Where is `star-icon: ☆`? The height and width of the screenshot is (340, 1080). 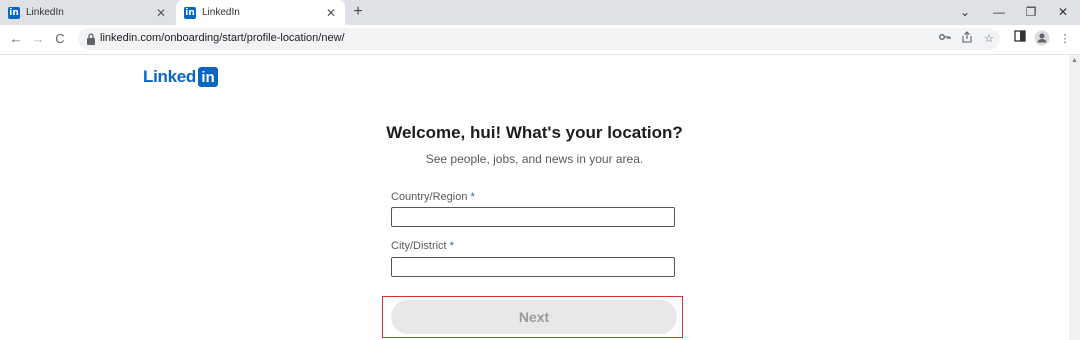
star-icon: ☆ is located at coordinates (989, 39).